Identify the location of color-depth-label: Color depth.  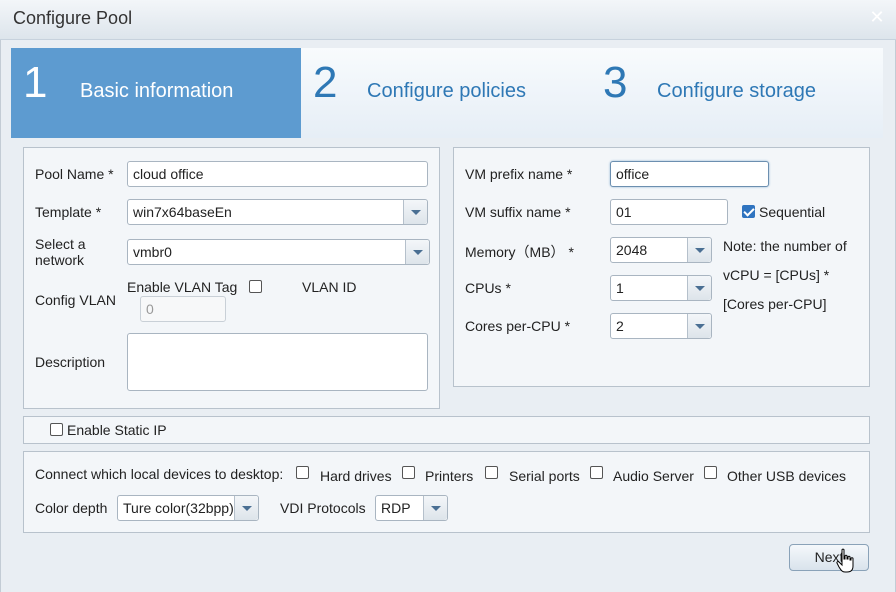
(71, 508).